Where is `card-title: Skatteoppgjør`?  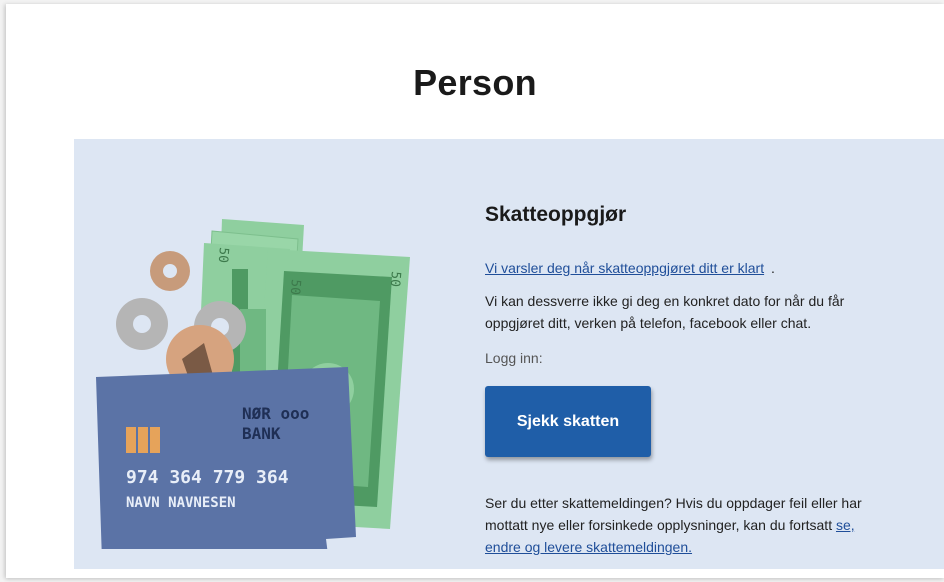
card-title: Skatteoppgjør is located at coordinates (556, 214).